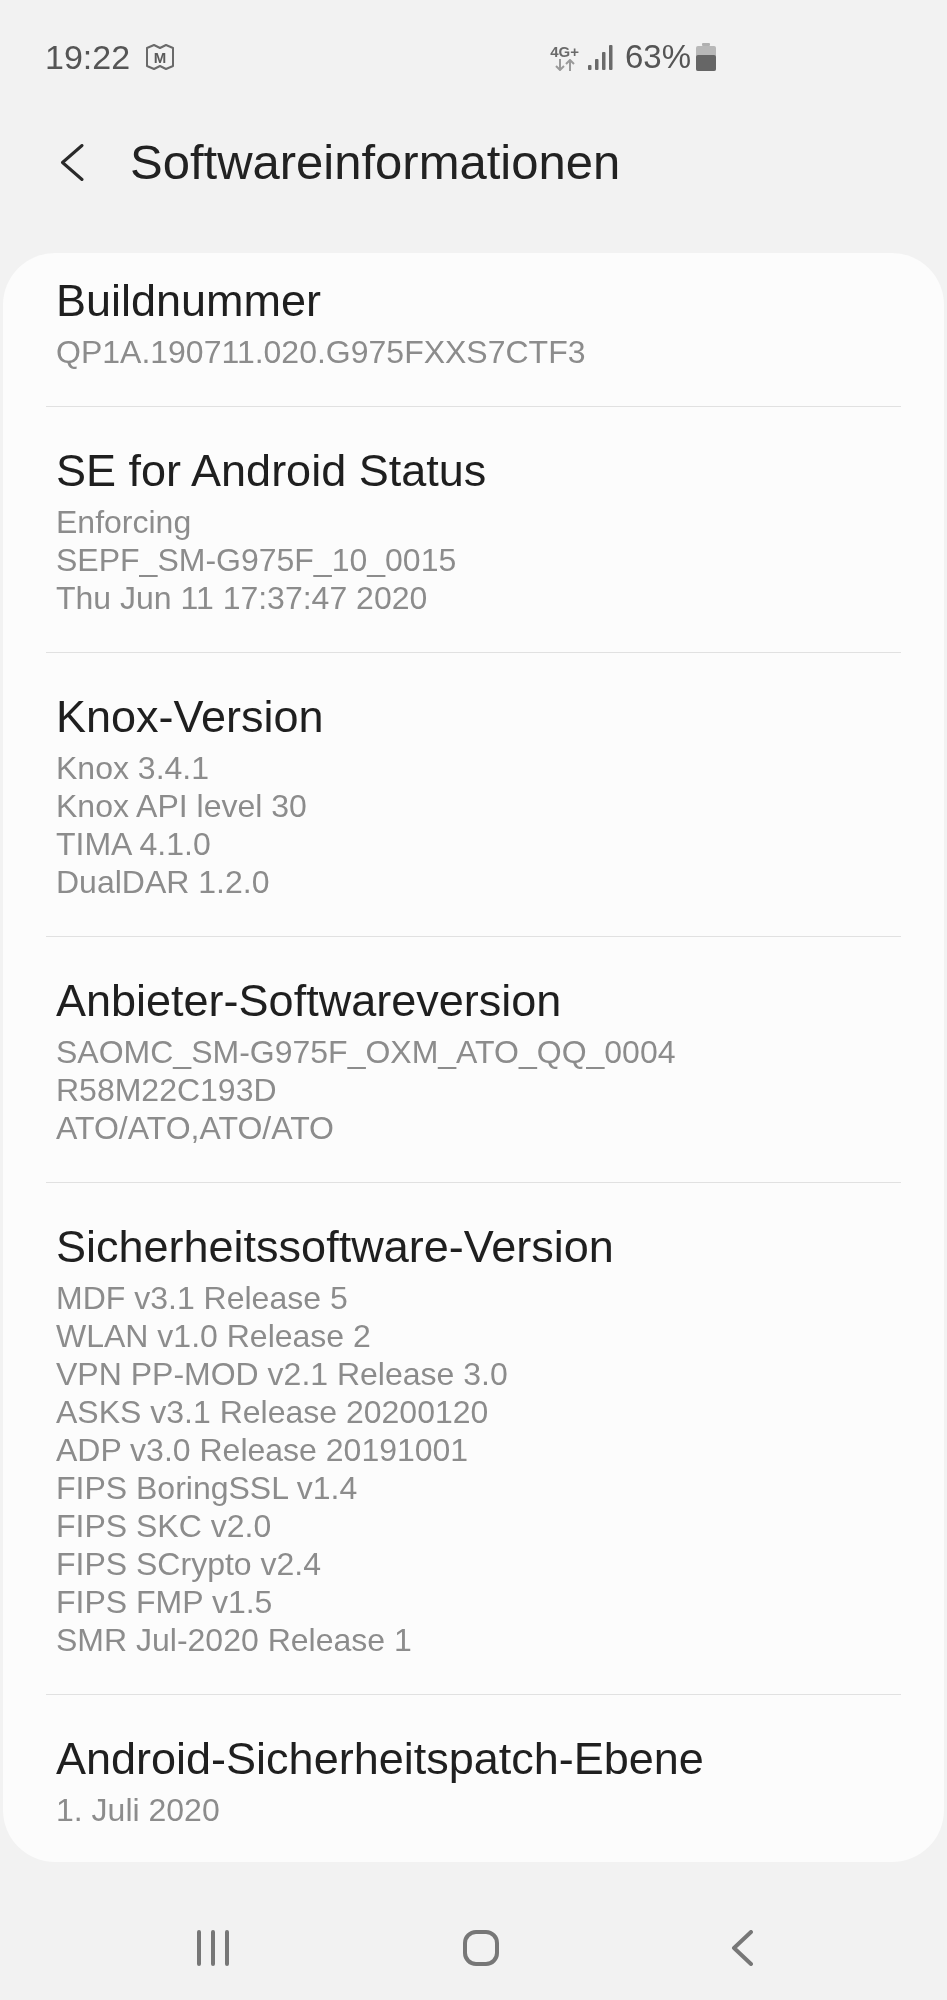 This screenshot has height=2000, width=947. I want to click on page-title: Softwareinformationen, so click(375, 162).